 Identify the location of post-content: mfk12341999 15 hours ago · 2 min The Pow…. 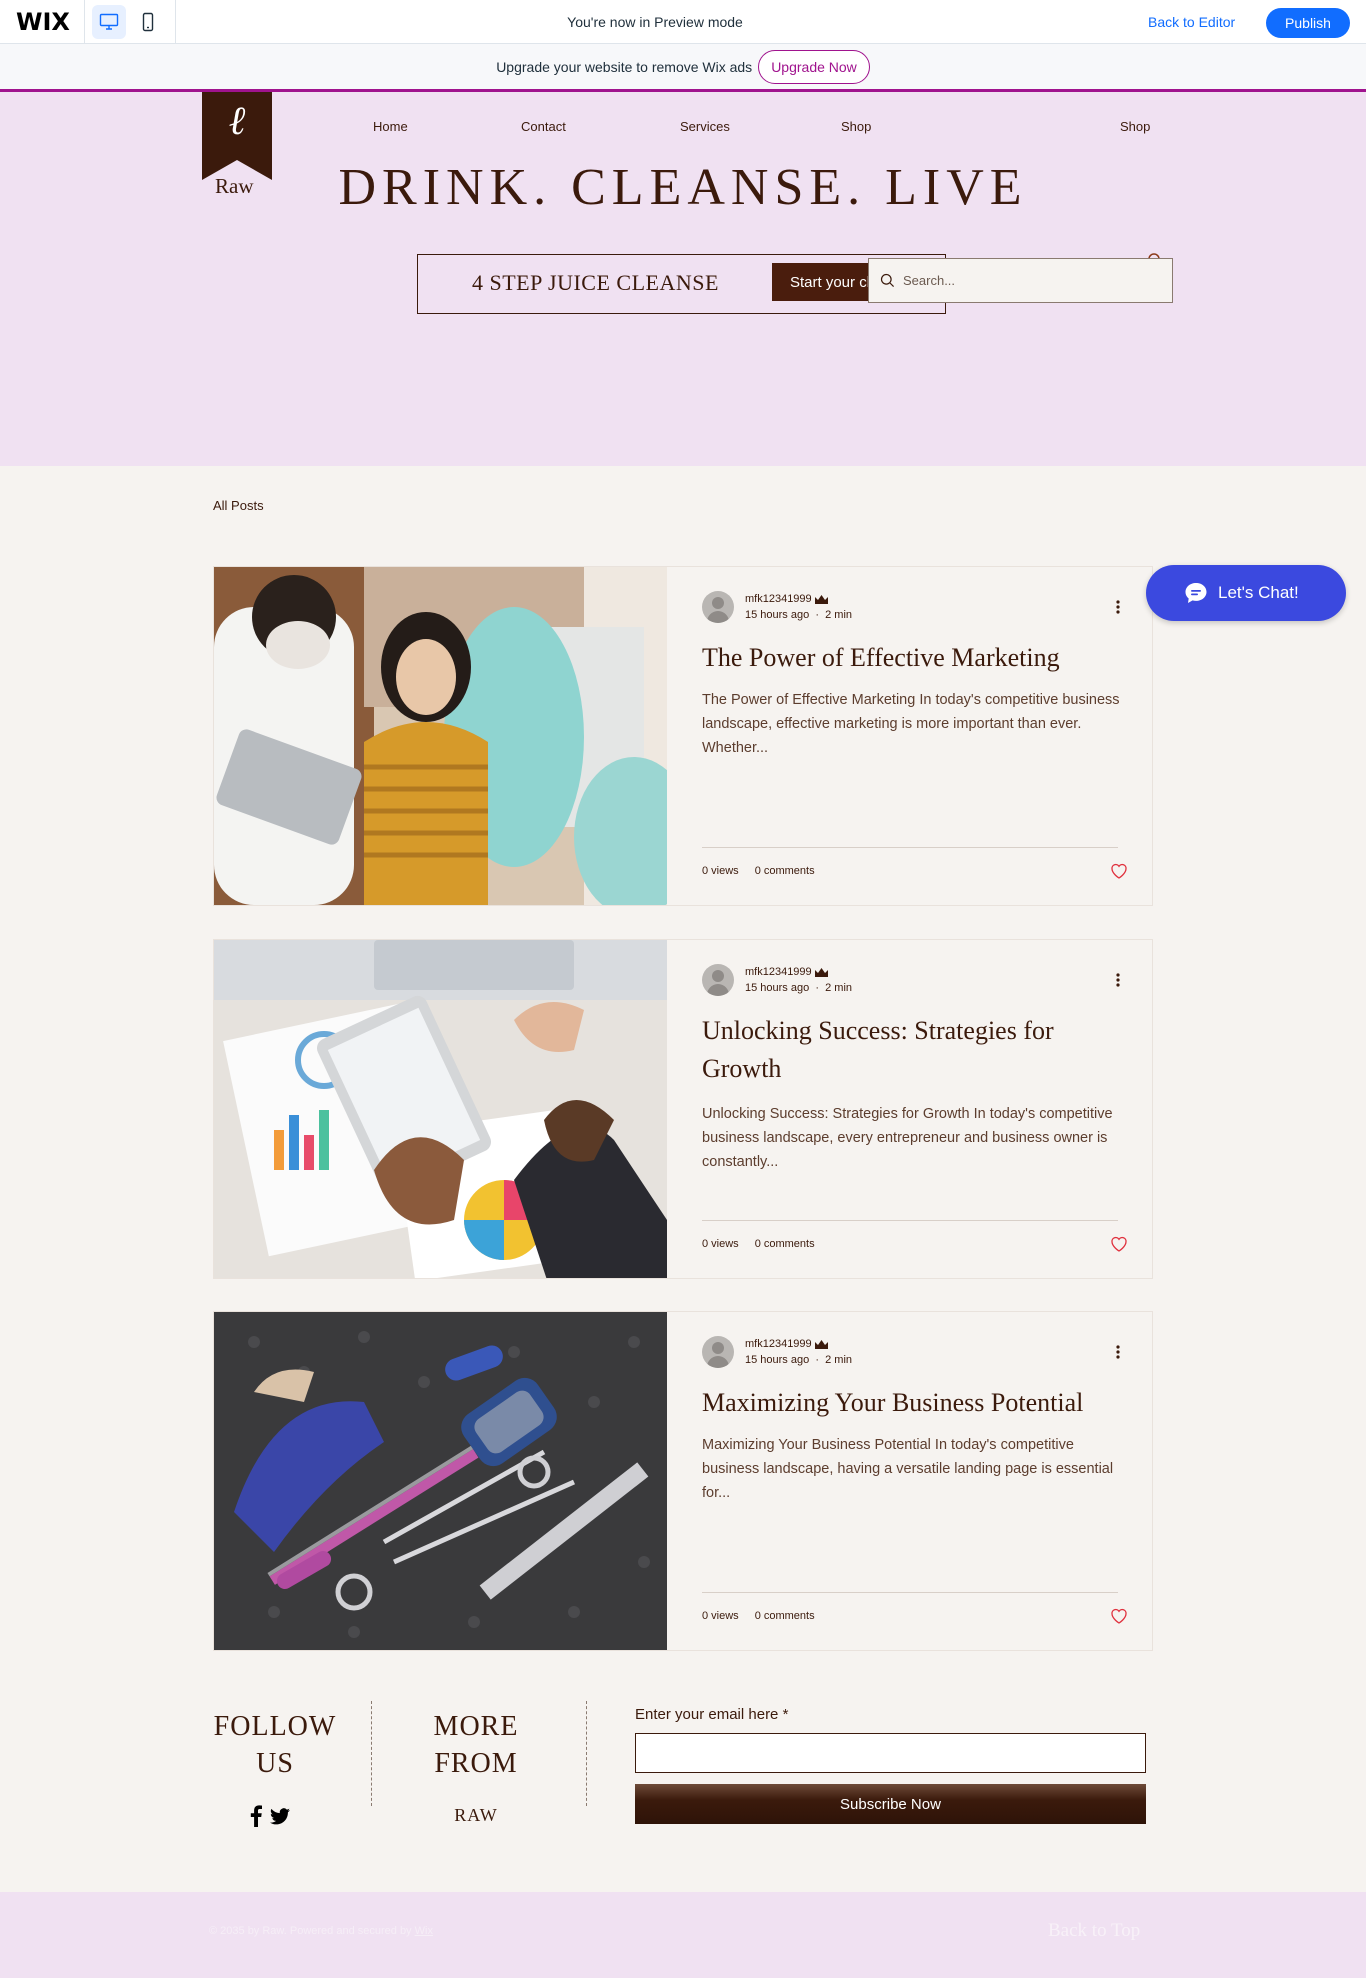
(909, 736).